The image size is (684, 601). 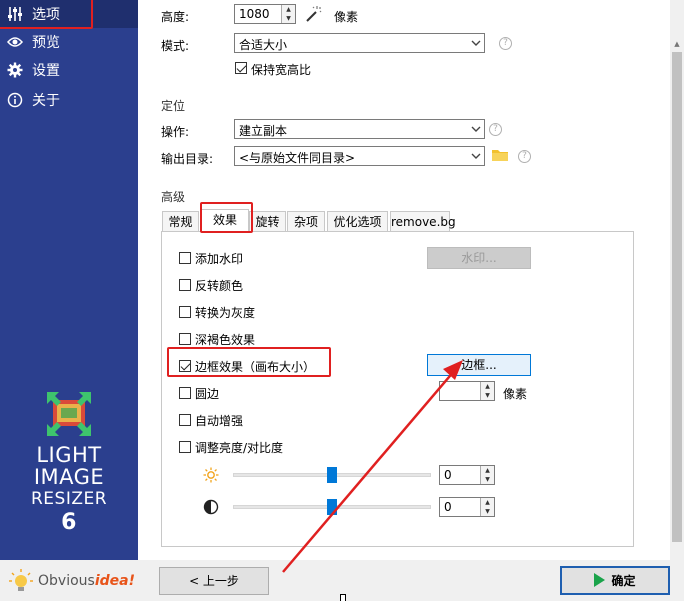 I want to click on sidebar-item-about: 关于, so click(x=69, y=100).